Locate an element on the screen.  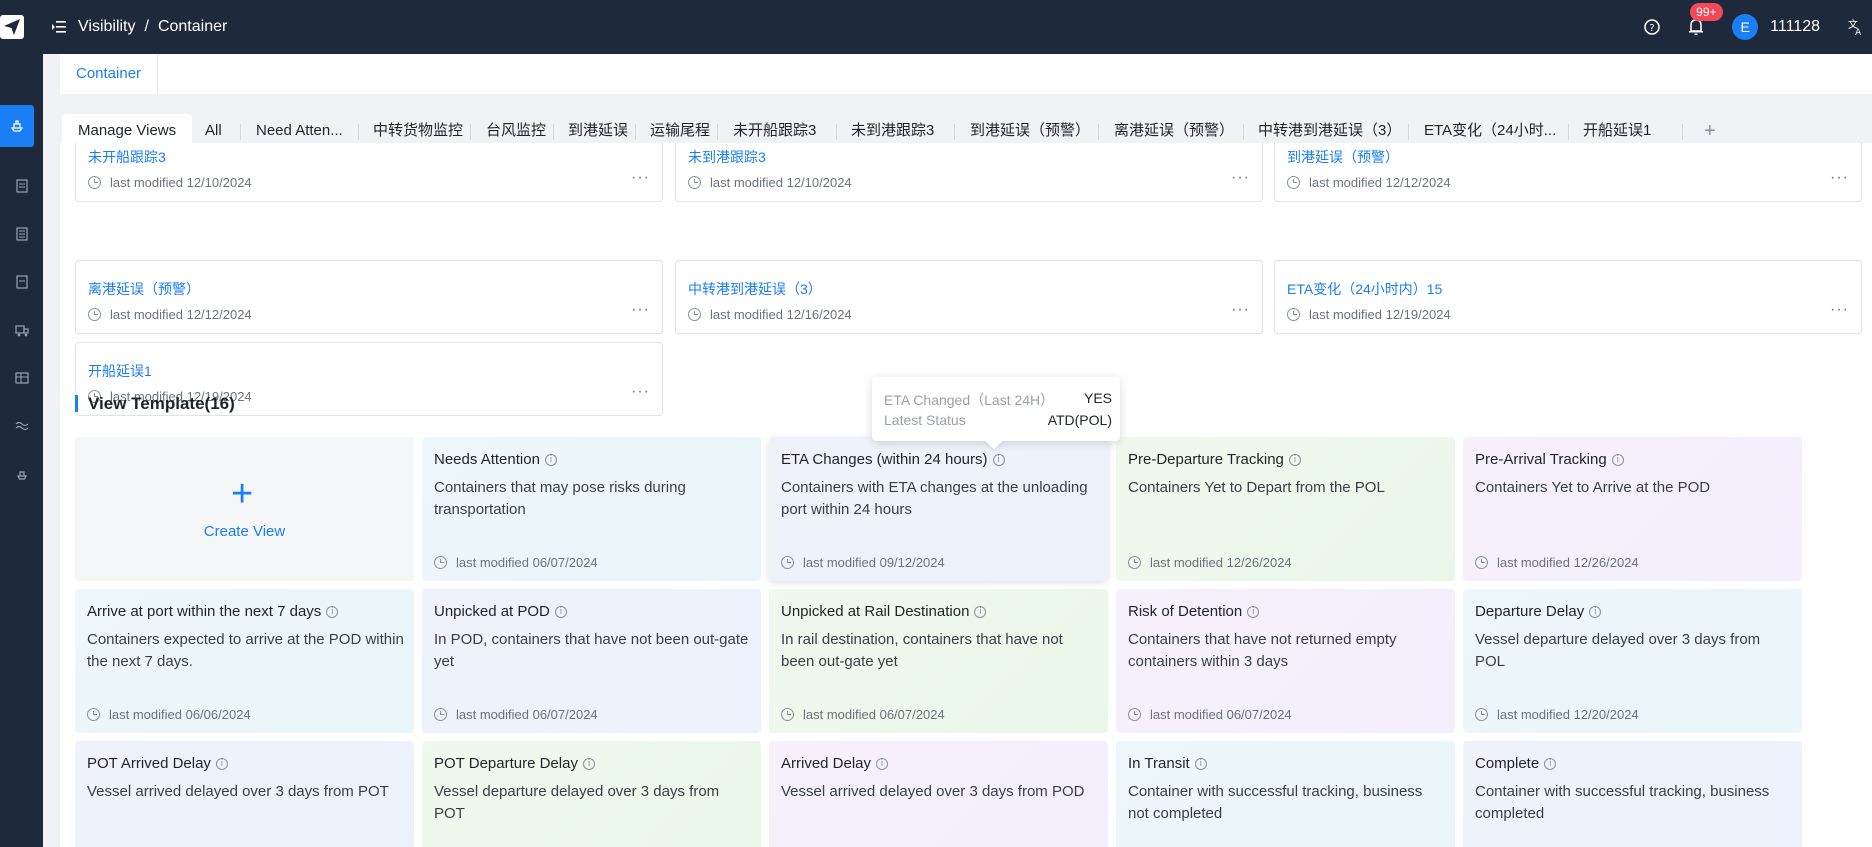
template-card-title: Pre-Arrival Tracking i is located at coordinates (1549, 459).